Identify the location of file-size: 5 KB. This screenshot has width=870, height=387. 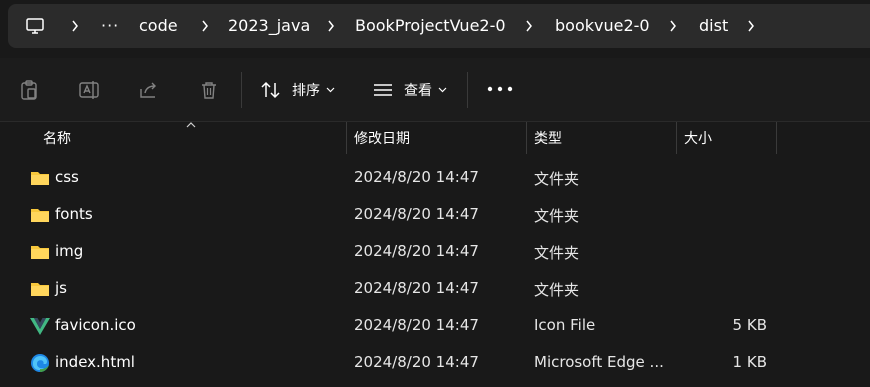
(749, 325).